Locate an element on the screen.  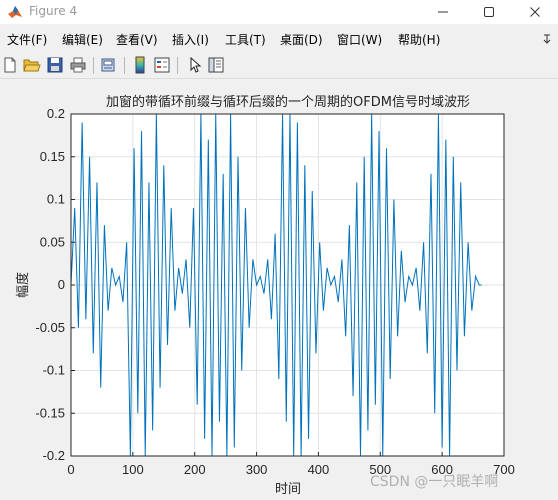
close-icon is located at coordinates (535, 12).